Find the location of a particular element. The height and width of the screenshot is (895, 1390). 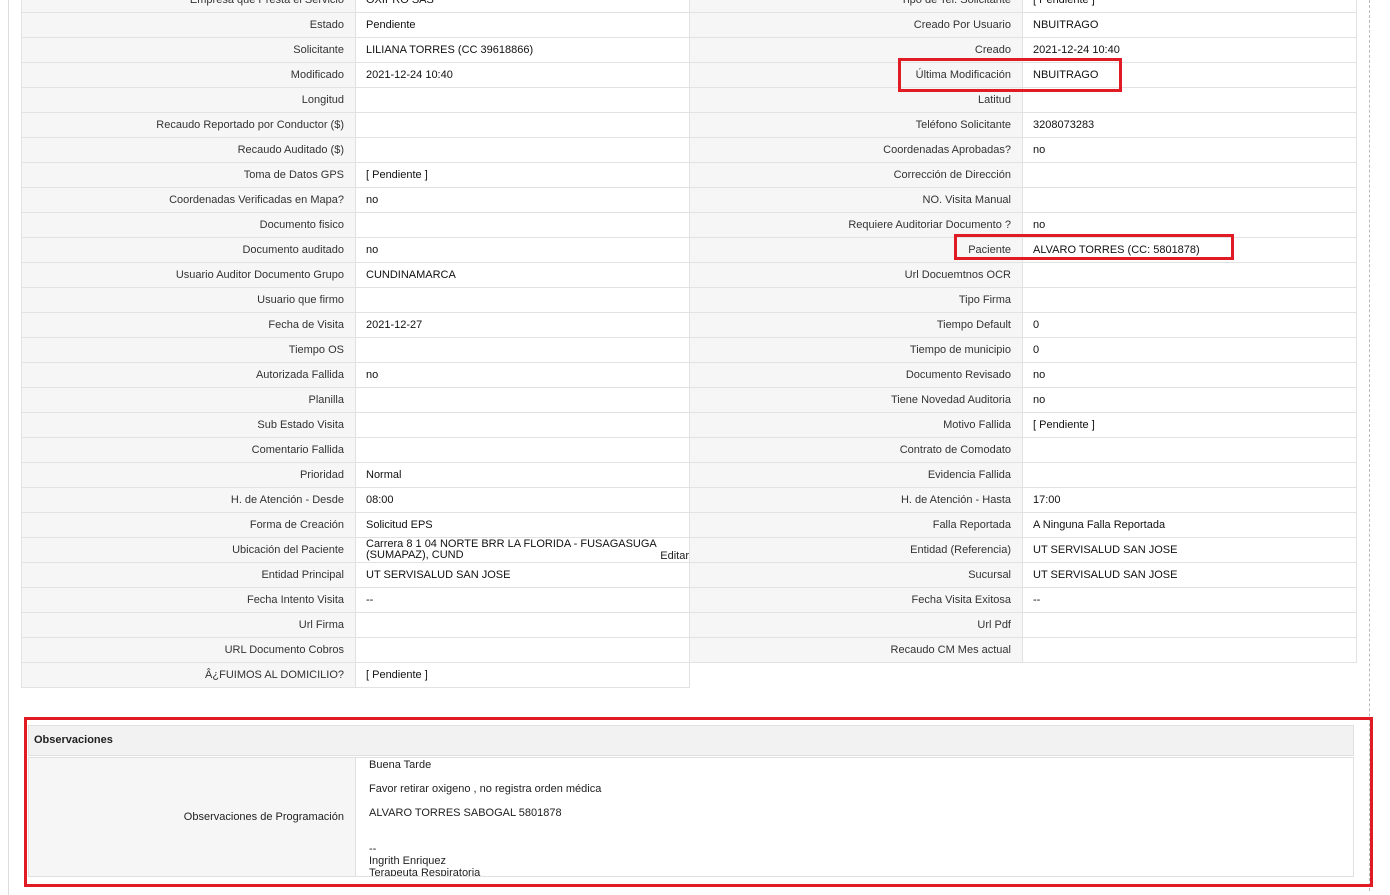

field-label: Creado Por Usuario is located at coordinates (856, 25).